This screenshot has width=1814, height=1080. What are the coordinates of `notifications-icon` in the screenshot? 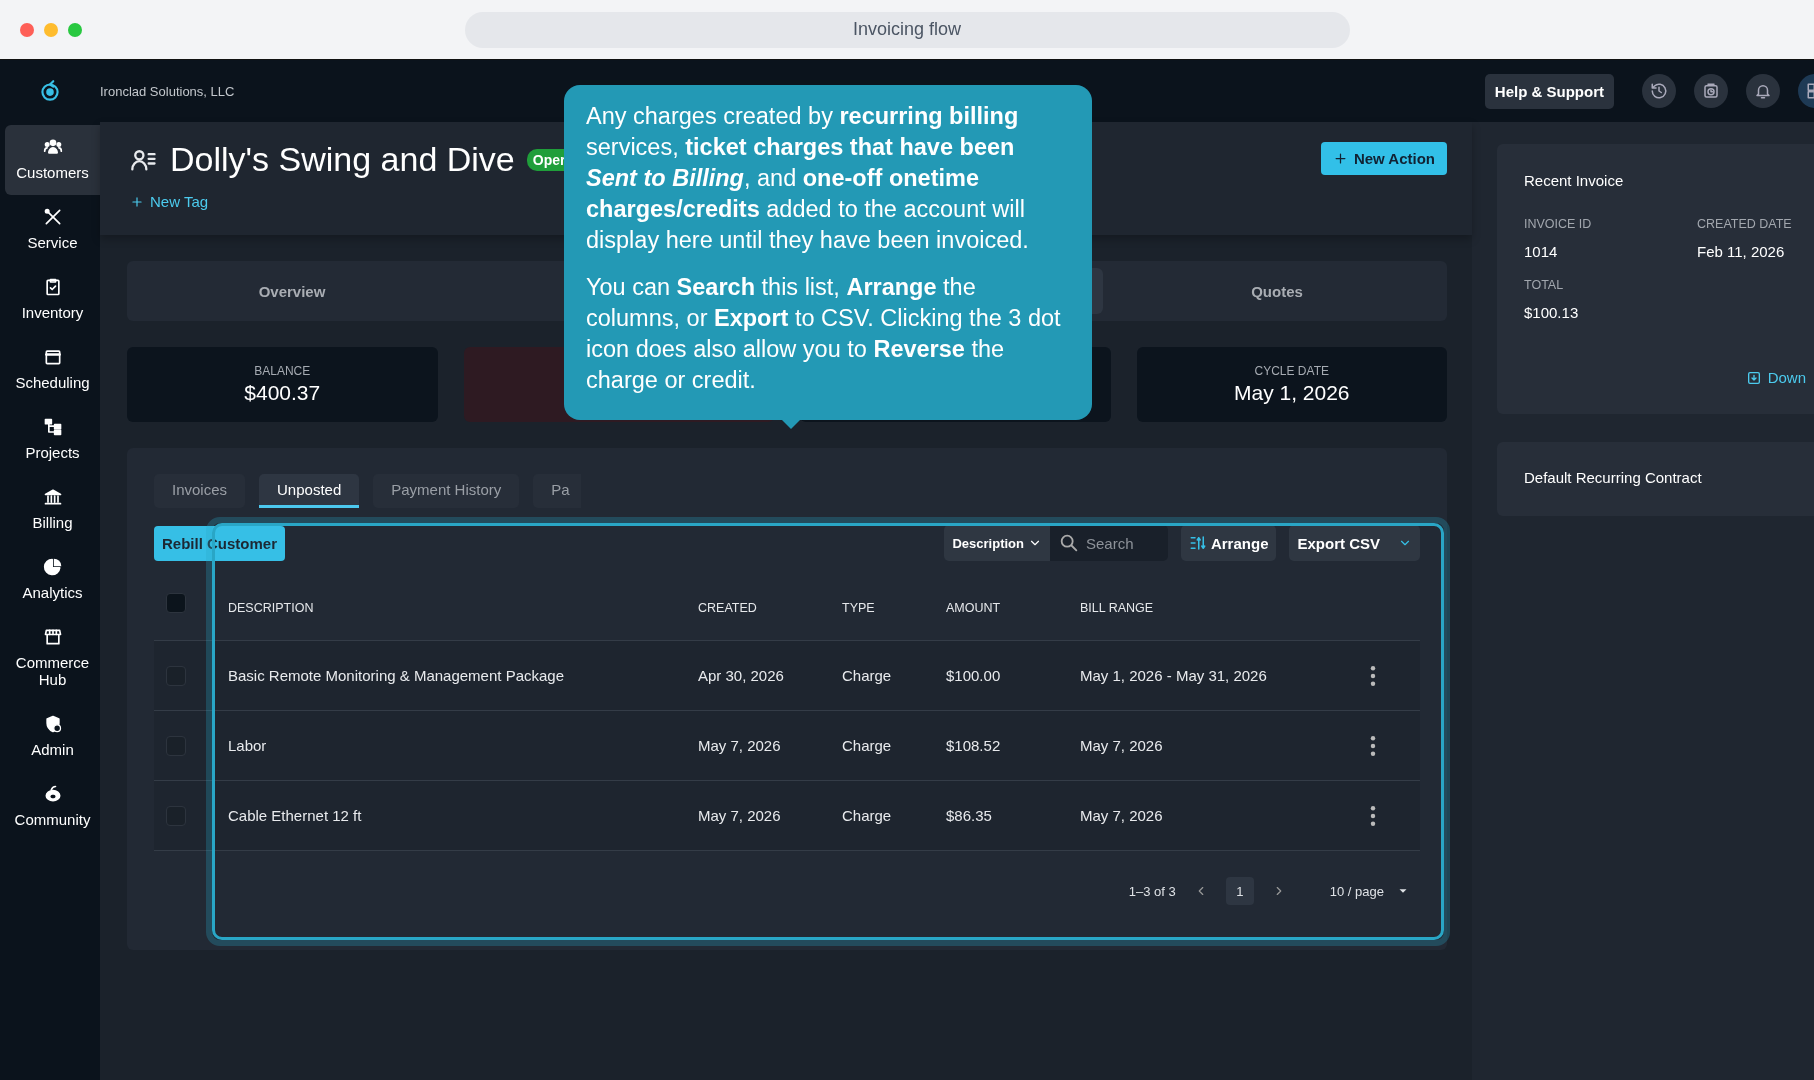 It's located at (1763, 91).